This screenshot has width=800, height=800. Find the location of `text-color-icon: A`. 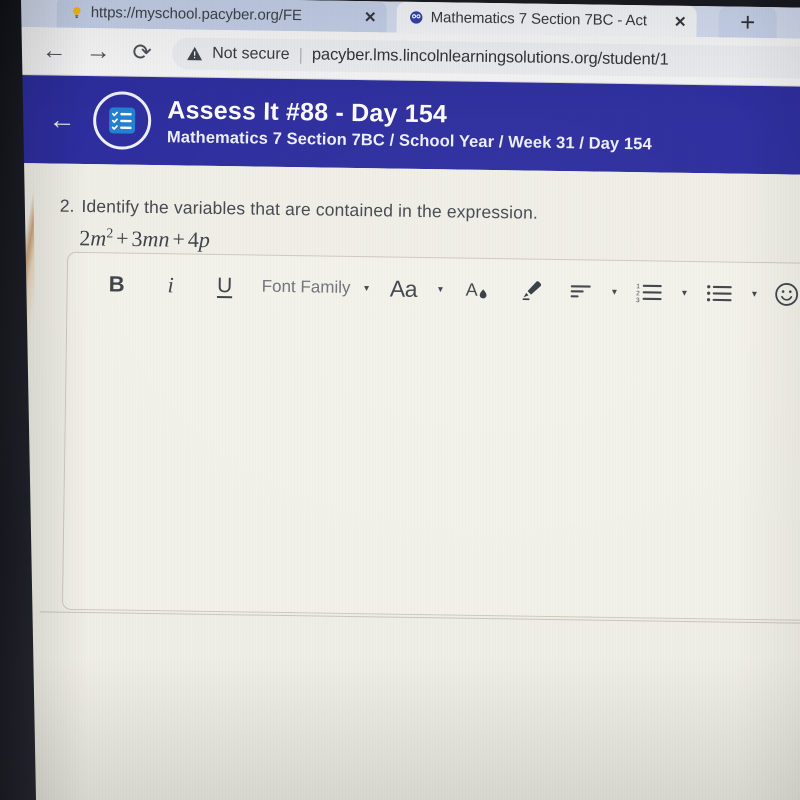

text-color-icon: A is located at coordinates (477, 289).